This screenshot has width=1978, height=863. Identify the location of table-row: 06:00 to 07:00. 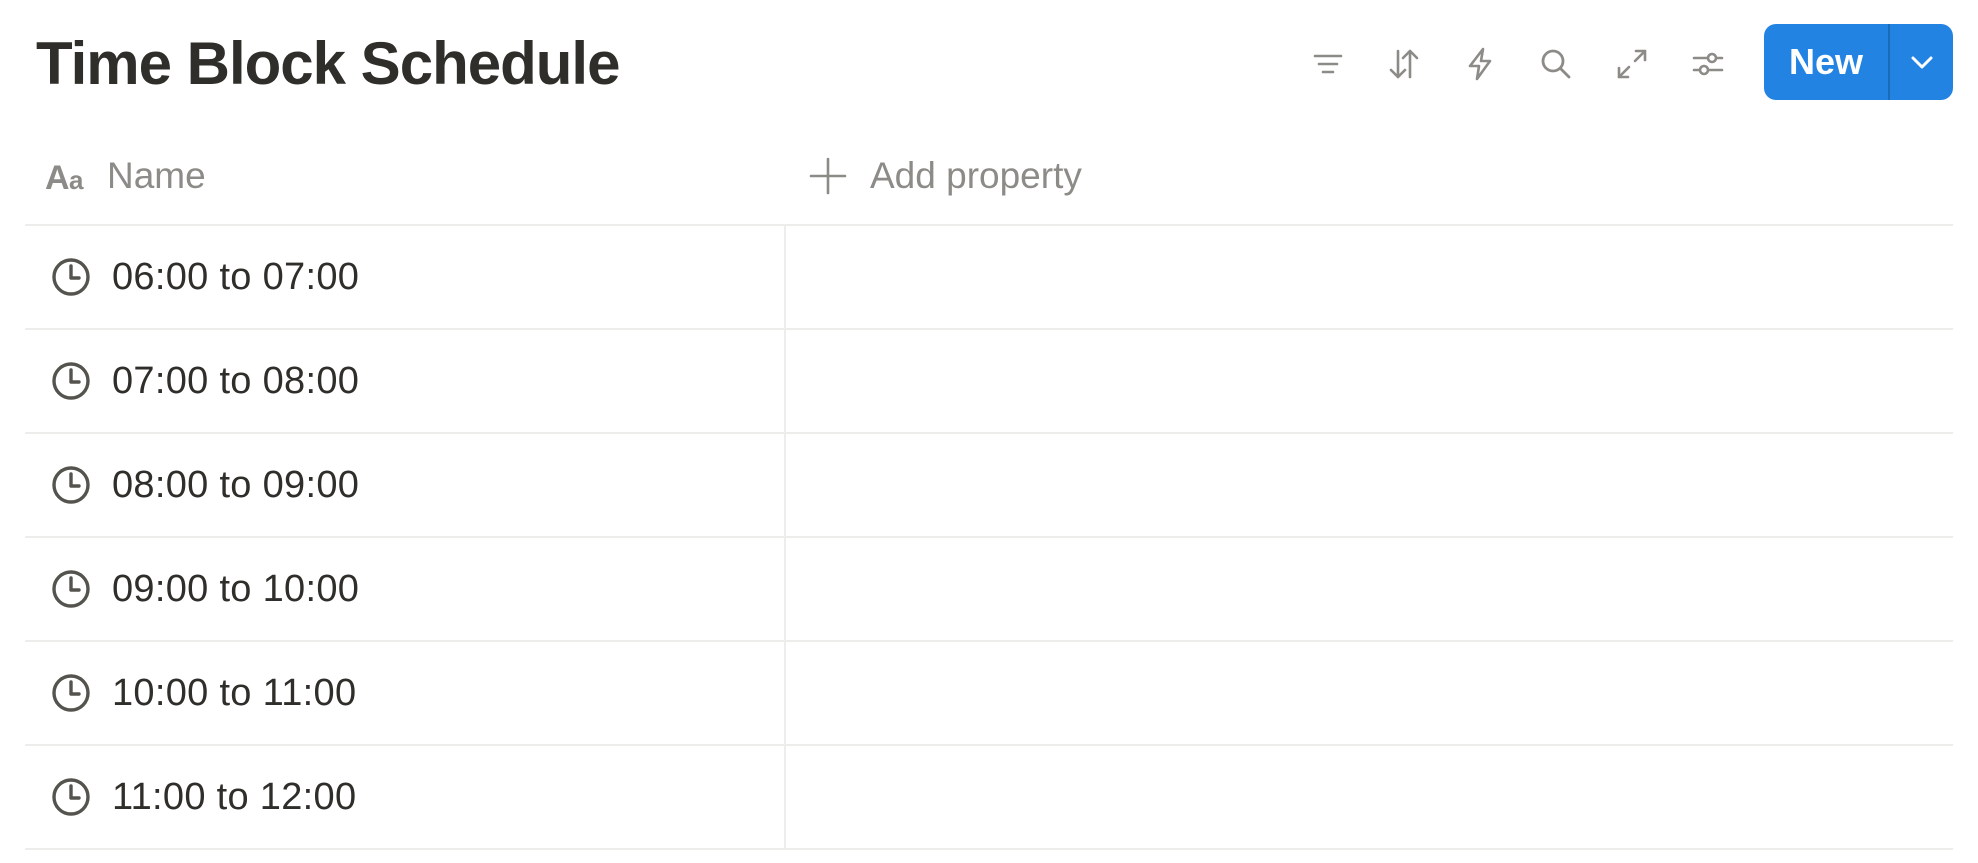
(989, 278).